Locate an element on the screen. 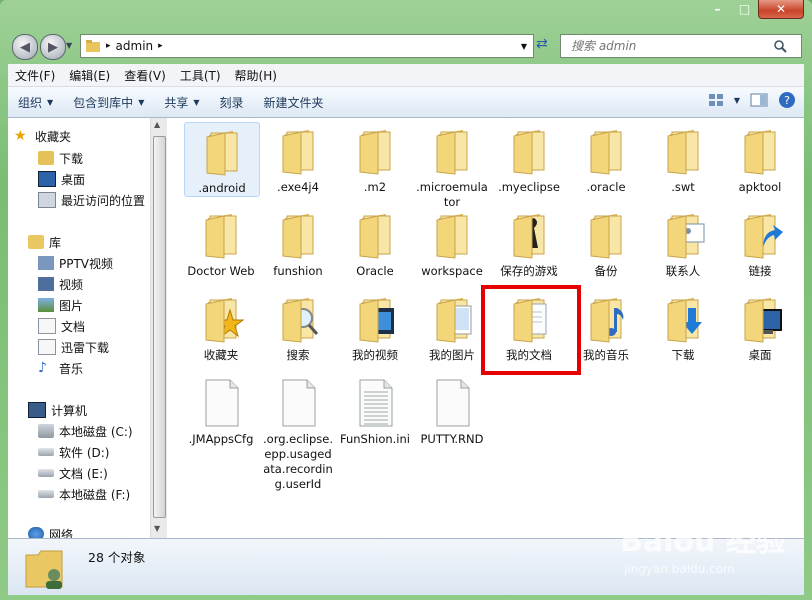 The image size is (812, 600). folder-item: 我的视频 is located at coordinates (375, 326).